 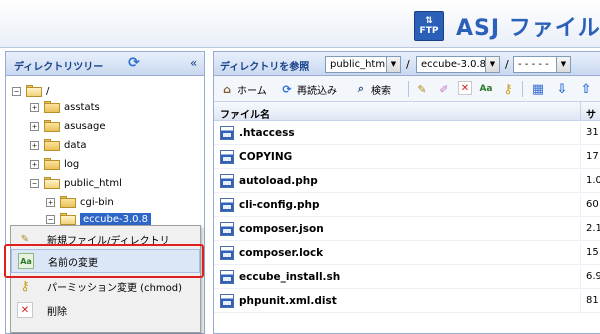 I want to click on path-bar-title: ディレクトリを参照, so click(x=265, y=67).